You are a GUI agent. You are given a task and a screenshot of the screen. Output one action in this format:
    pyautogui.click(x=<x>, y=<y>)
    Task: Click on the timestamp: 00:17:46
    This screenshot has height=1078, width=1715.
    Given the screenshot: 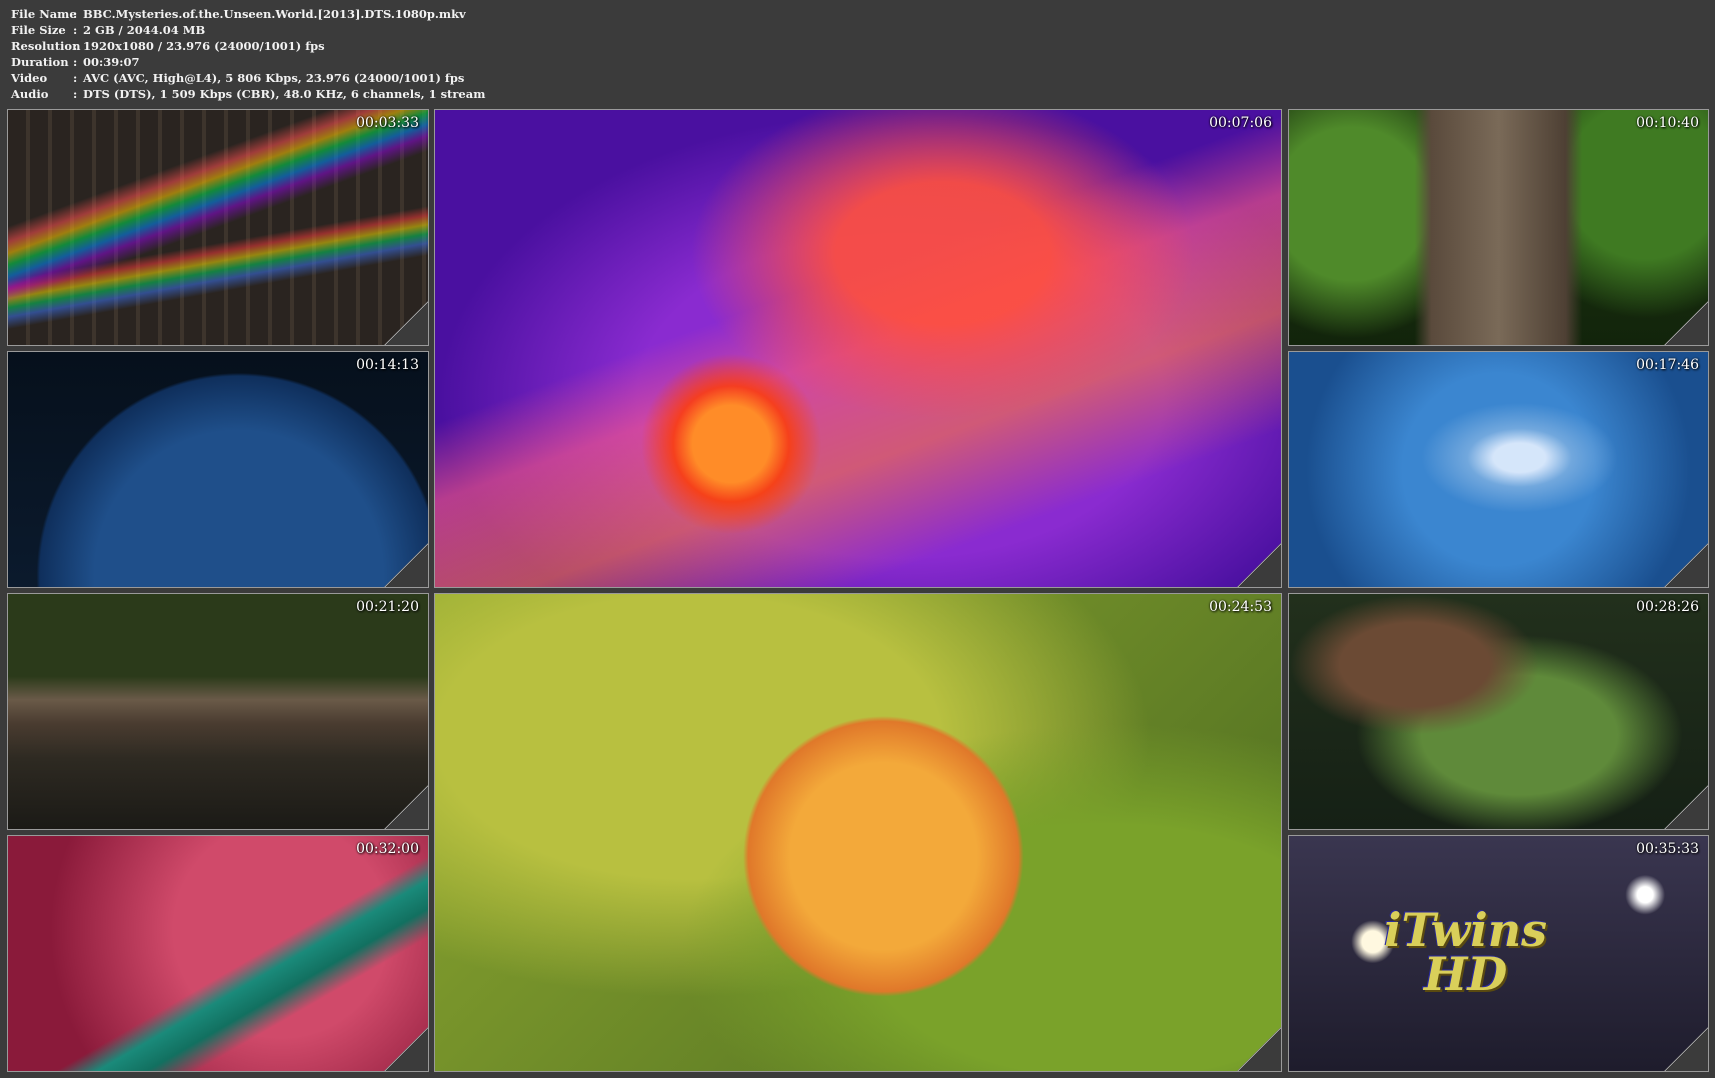 What is the action you would take?
    pyautogui.click(x=1667, y=365)
    